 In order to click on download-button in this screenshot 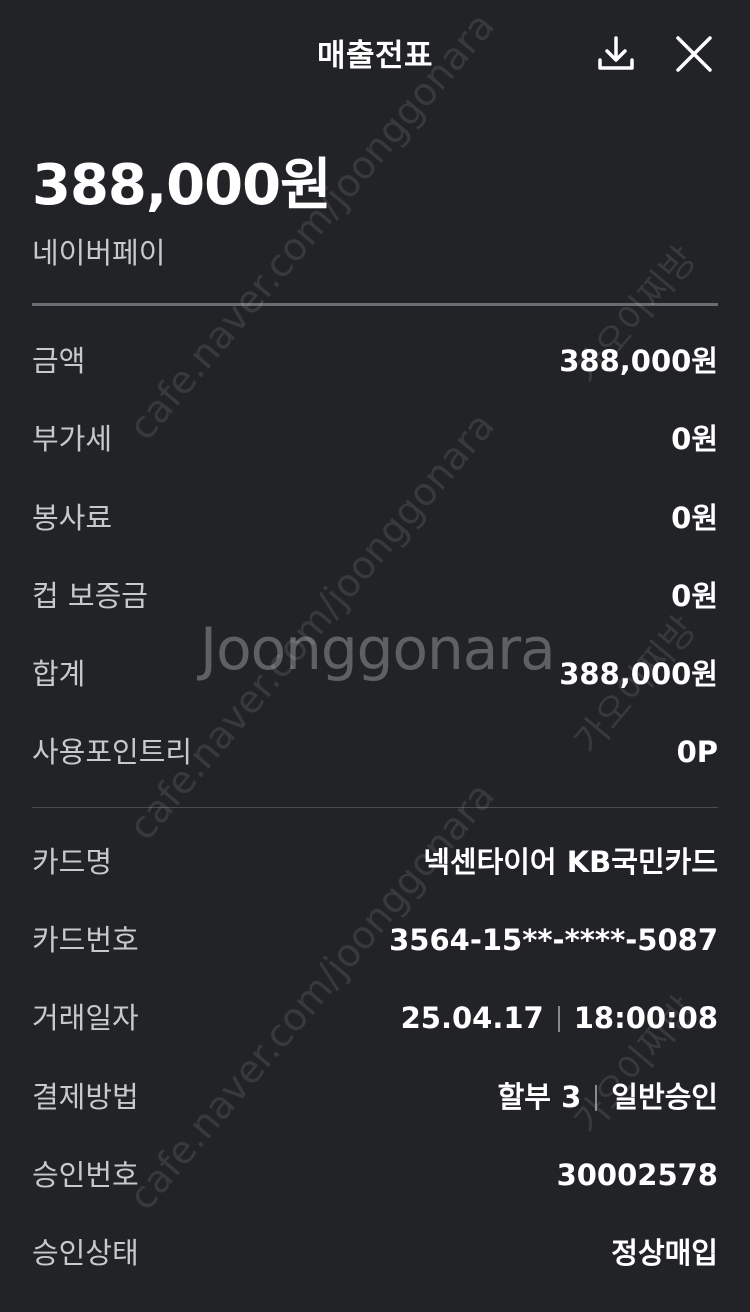, I will do `click(616, 54)`.